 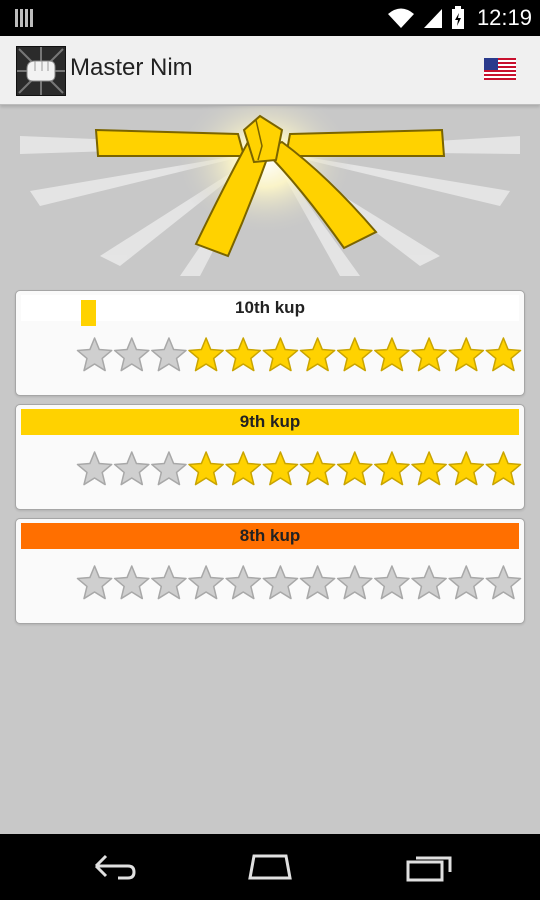 What do you see at coordinates (457, 17) in the screenshot?
I see `battery-icon` at bounding box center [457, 17].